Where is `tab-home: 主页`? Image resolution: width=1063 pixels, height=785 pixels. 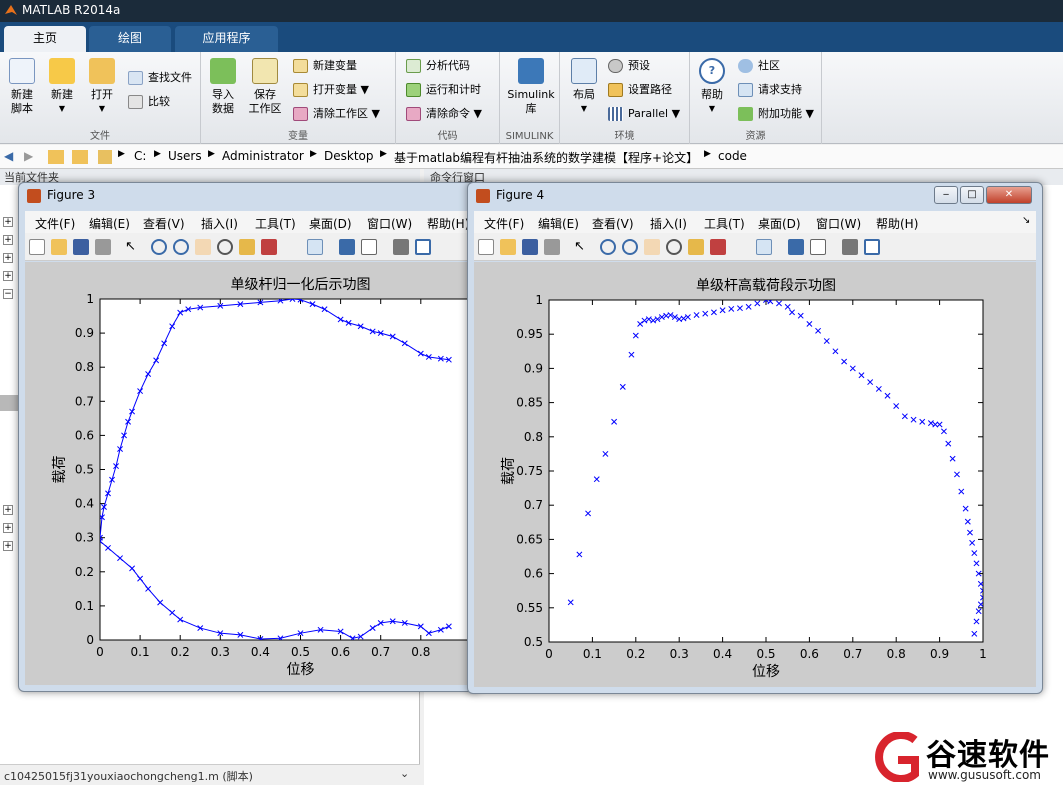
tab-home: 主页 is located at coordinates (45, 39).